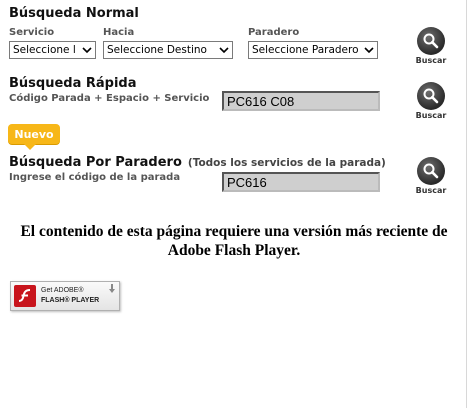 The width and height of the screenshot is (468, 408). Describe the element at coordinates (65, 296) in the screenshot. I see `get-flash-player-button: Get ADOBE® FLASH® PLAYER` at that location.